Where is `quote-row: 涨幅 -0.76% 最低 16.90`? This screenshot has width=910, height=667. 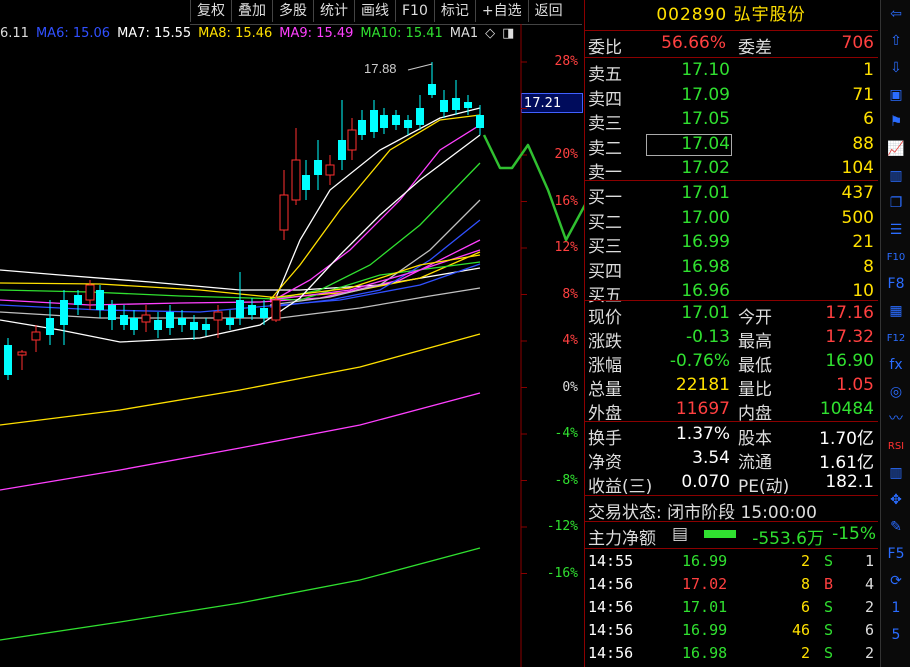
quote-row: 涨幅 -0.76% 最低 16.90 is located at coordinates (732, 363).